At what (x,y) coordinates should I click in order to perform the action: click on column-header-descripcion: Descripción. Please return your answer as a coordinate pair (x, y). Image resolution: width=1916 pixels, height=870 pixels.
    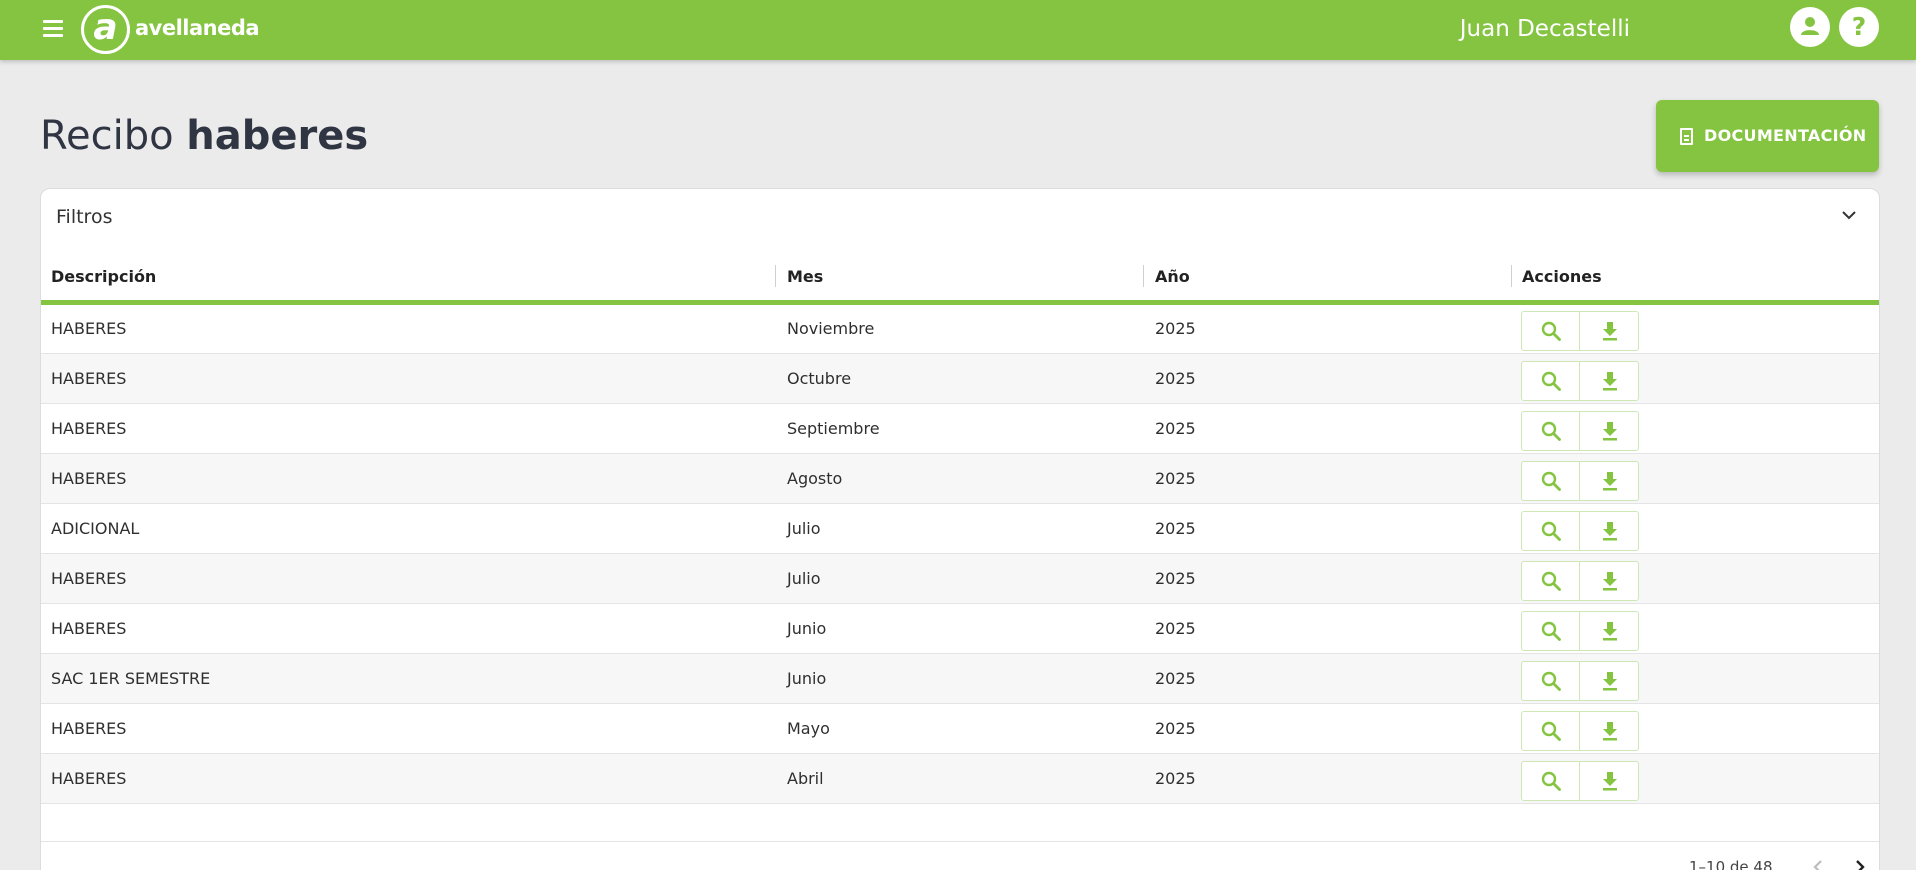
    Looking at the image, I should click on (103, 277).